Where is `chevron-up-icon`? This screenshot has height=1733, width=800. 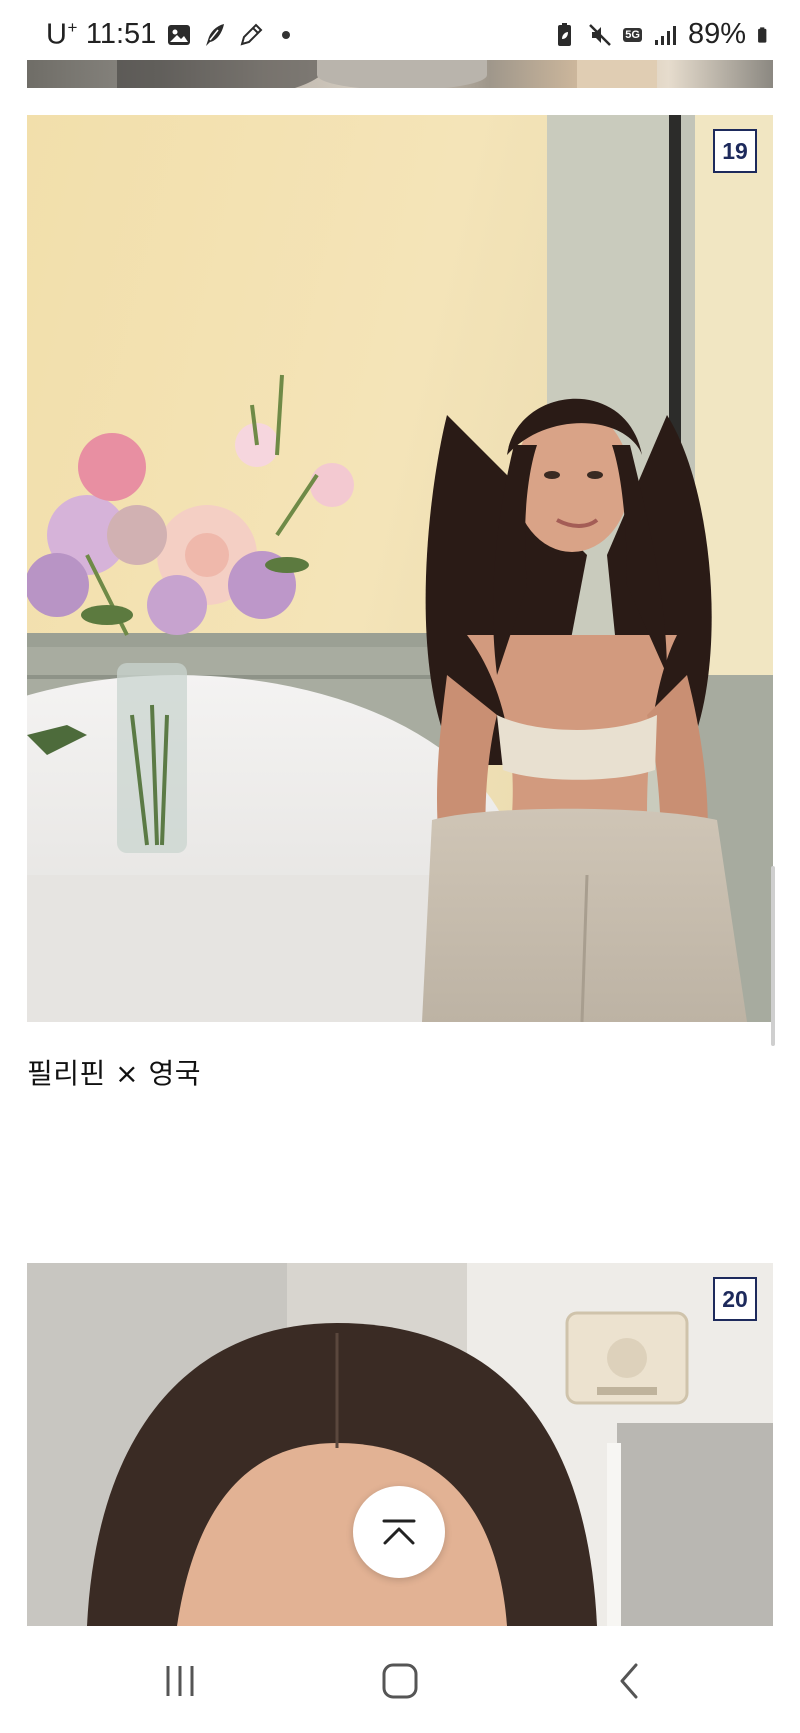
chevron-up-icon is located at coordinates (399, 1532).